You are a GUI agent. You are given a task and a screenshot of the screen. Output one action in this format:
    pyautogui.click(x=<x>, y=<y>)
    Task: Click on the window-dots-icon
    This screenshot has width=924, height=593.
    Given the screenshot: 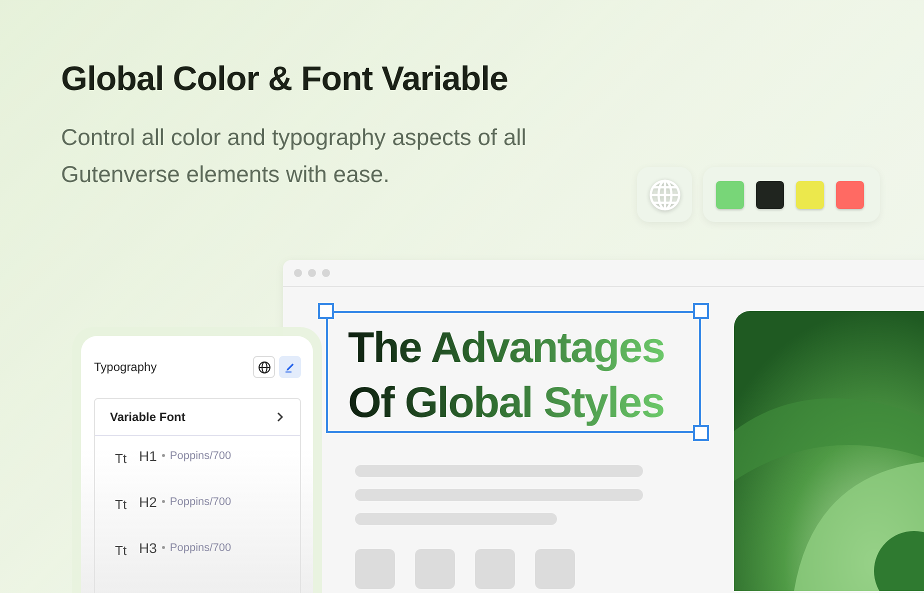 What is the action you would take?
    pyautogui.click(x=312, y=273)
    